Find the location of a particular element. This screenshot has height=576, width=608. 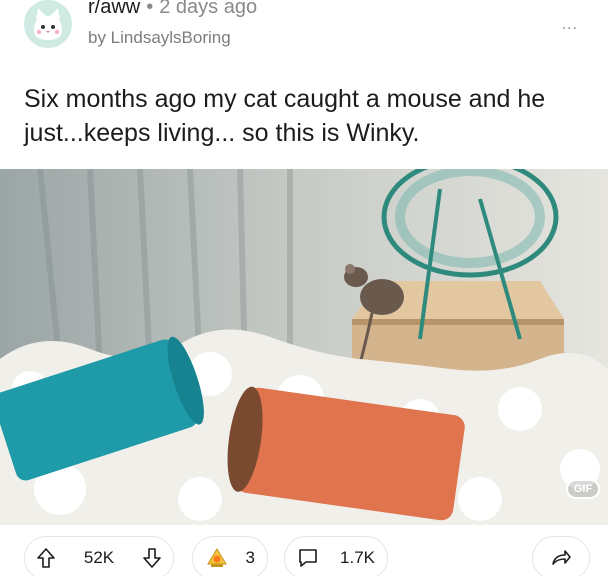

cat-face-icon is located at coordinates (48, 24).